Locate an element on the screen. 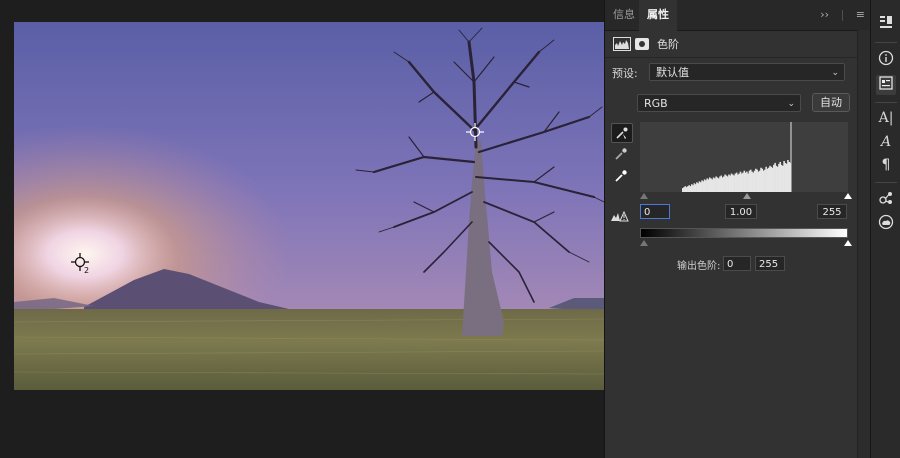 This screenshot has height=458, width=900. panel-tabbar: 信息 属性 ›› | ≡ is located at coordinates (738, 15).